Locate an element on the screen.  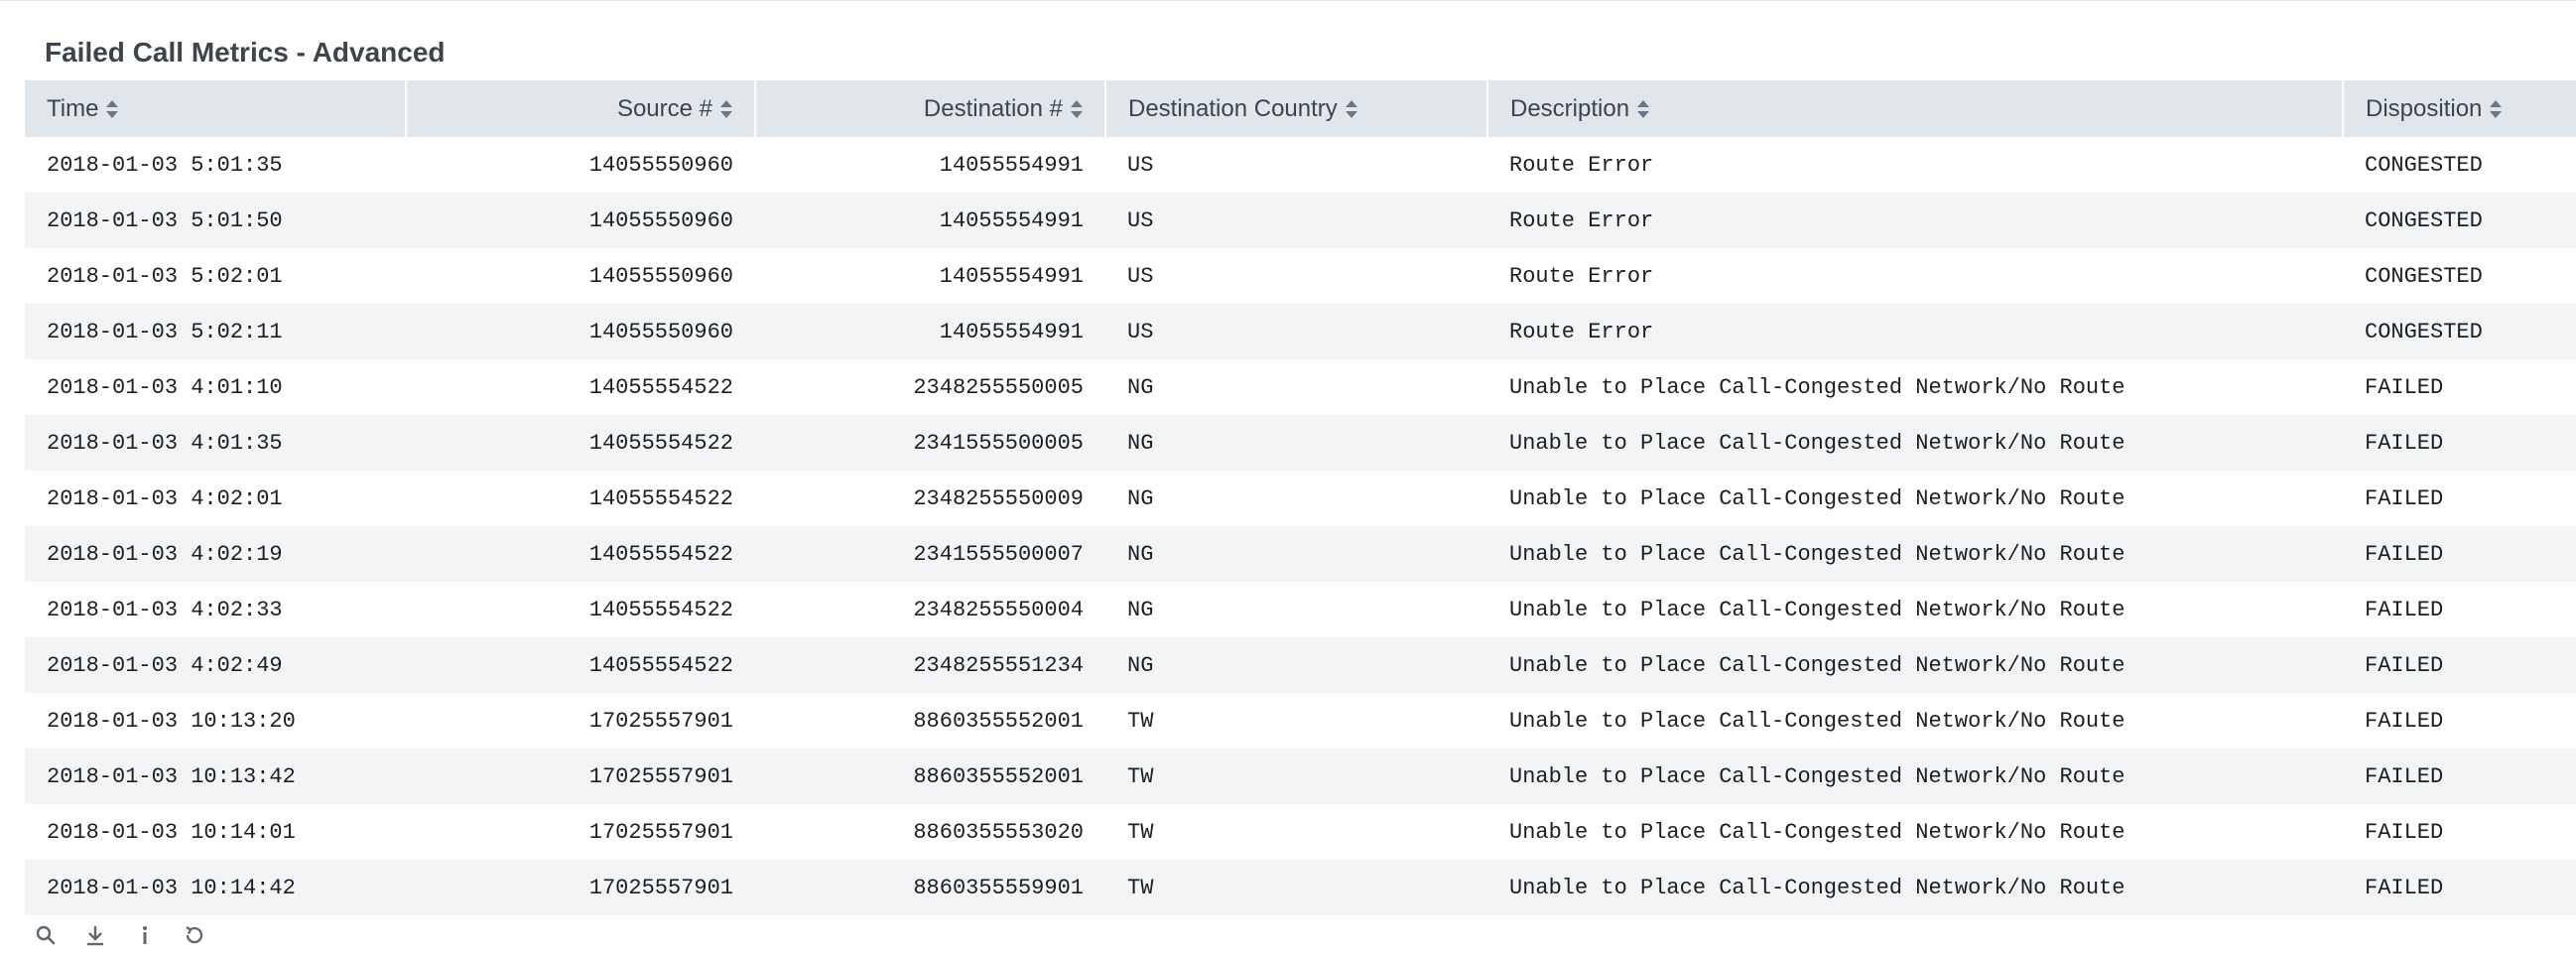
cell-destination: 8860355552001 is located at coordinates (930, 721).